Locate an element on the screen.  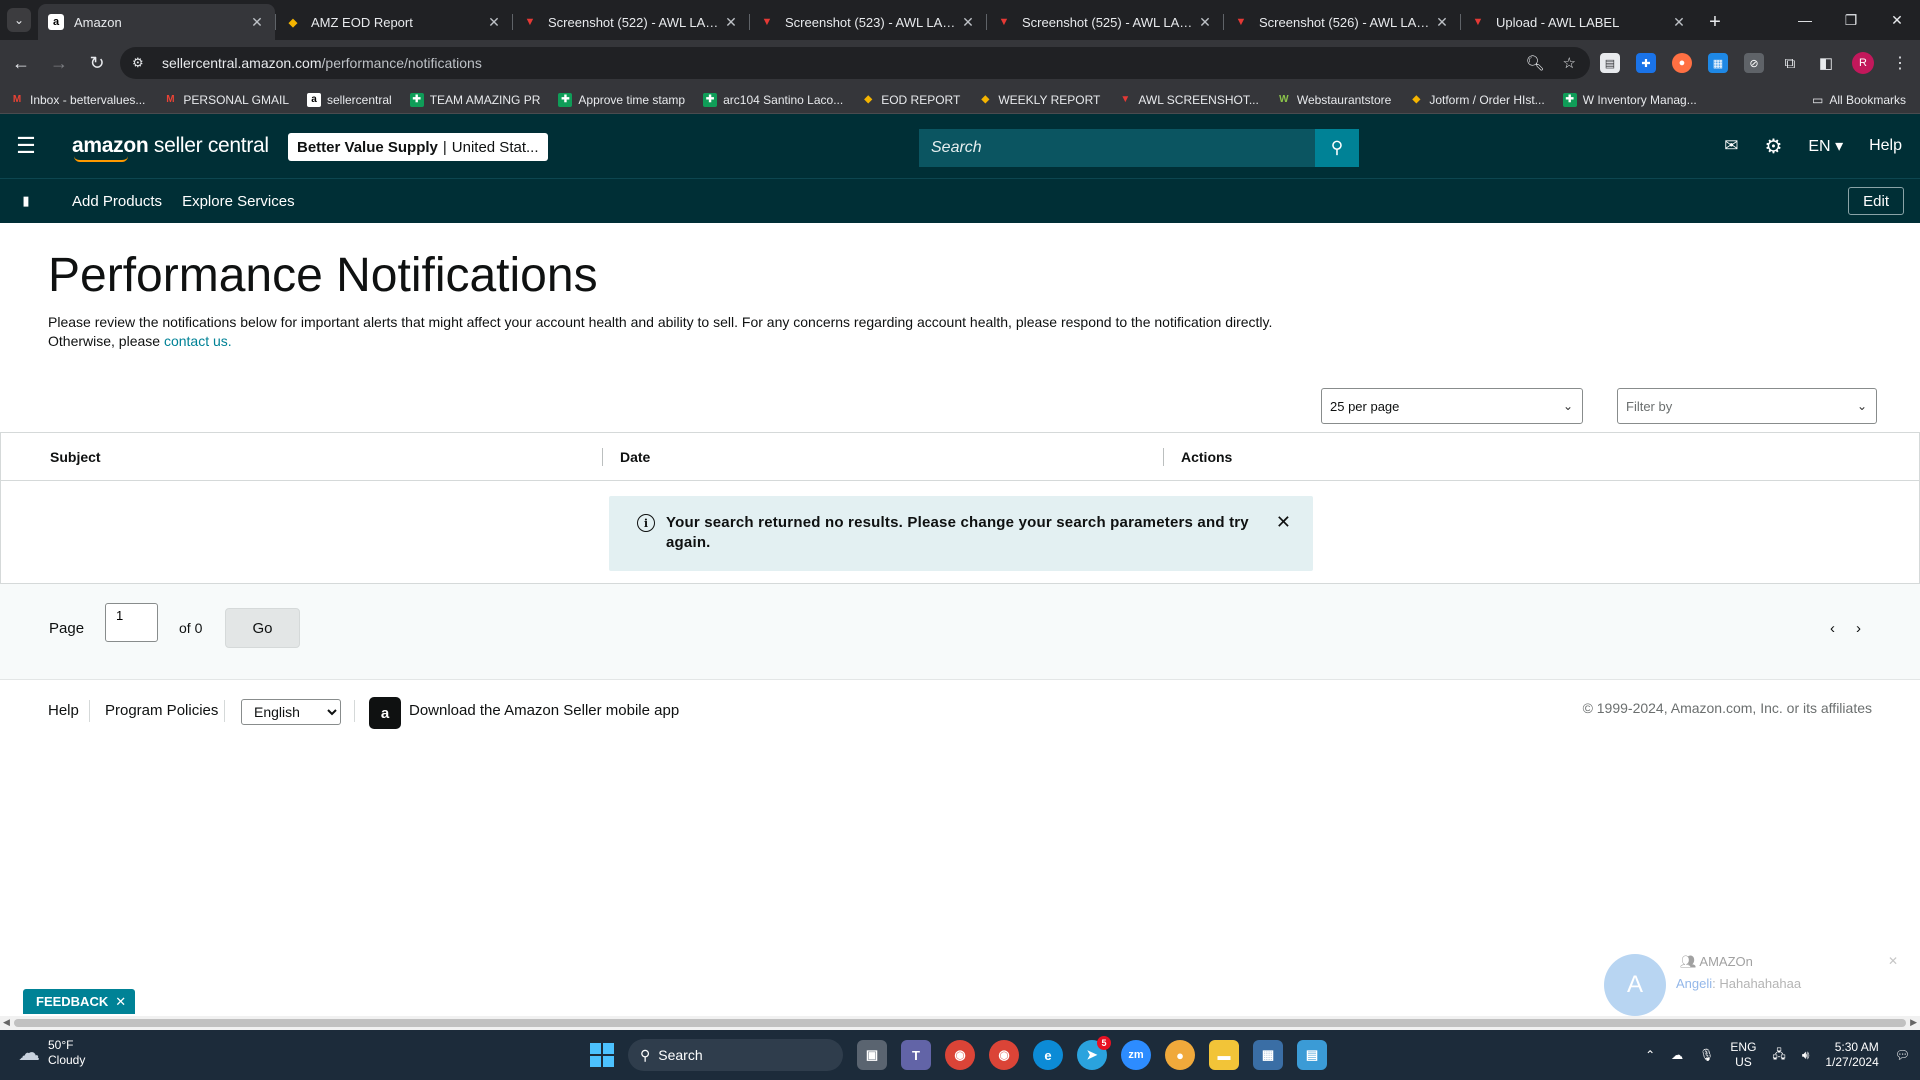
extensions-icon: ⧉ is located at coordinates (1790, 63).